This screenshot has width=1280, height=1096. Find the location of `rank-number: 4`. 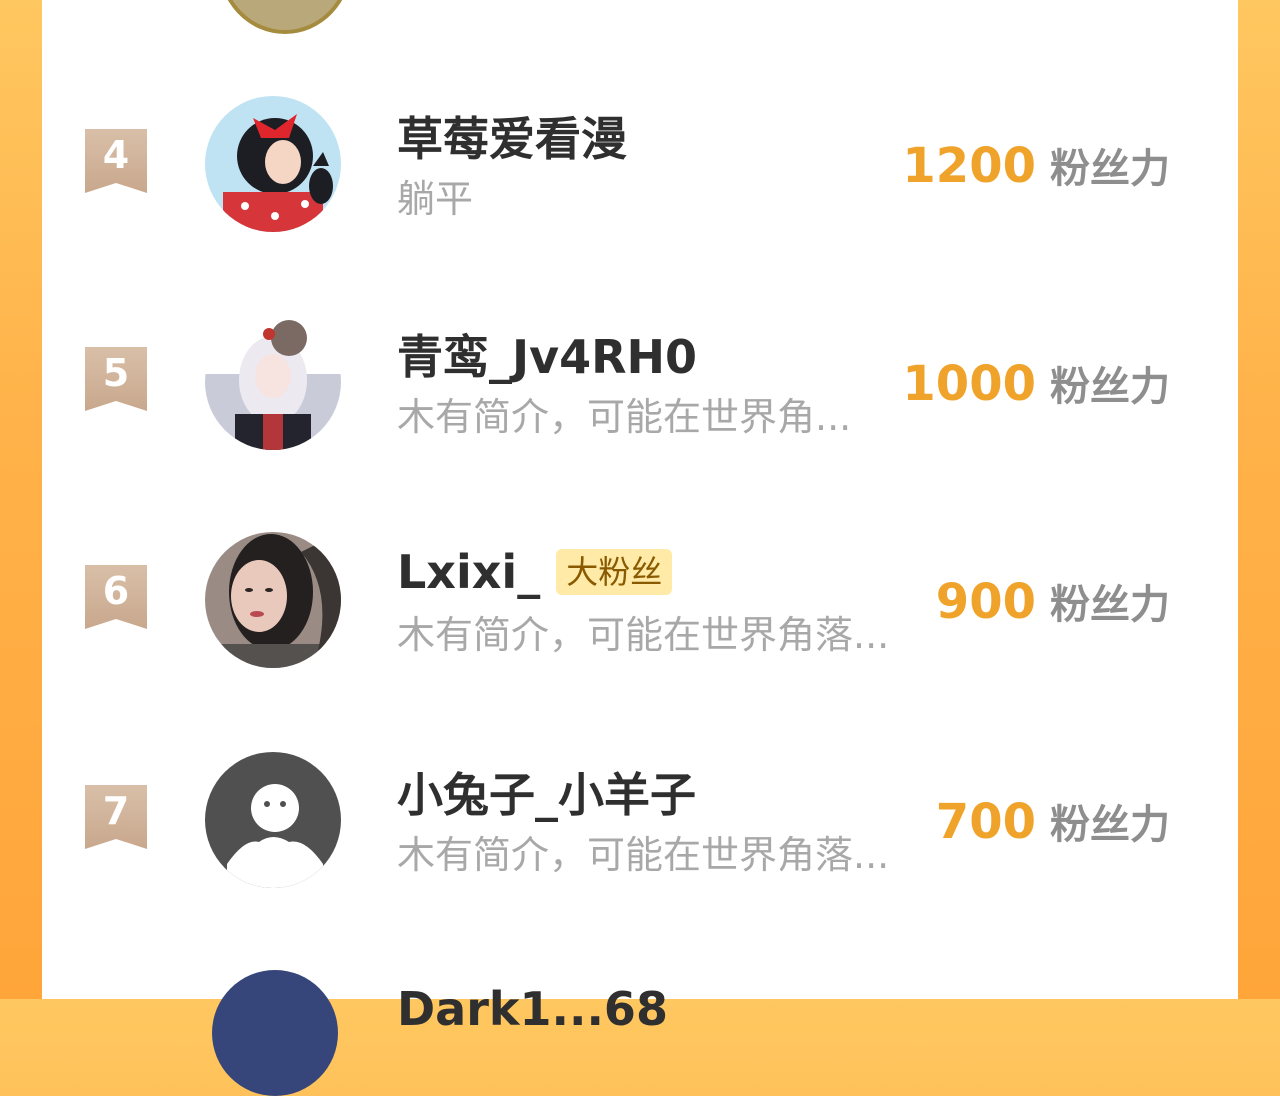

rank-number: 4 is located at coordinates (116, 155).